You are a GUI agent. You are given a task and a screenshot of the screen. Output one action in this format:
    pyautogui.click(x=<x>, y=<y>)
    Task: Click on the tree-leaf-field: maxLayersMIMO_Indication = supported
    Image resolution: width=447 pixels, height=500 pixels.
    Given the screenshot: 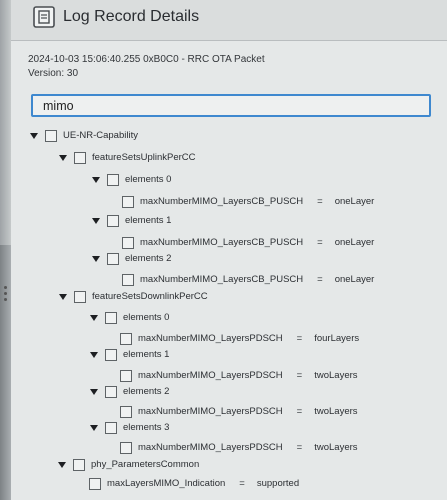 What is the action you would take?
    pyautogui.click(x=194, y=482)
    